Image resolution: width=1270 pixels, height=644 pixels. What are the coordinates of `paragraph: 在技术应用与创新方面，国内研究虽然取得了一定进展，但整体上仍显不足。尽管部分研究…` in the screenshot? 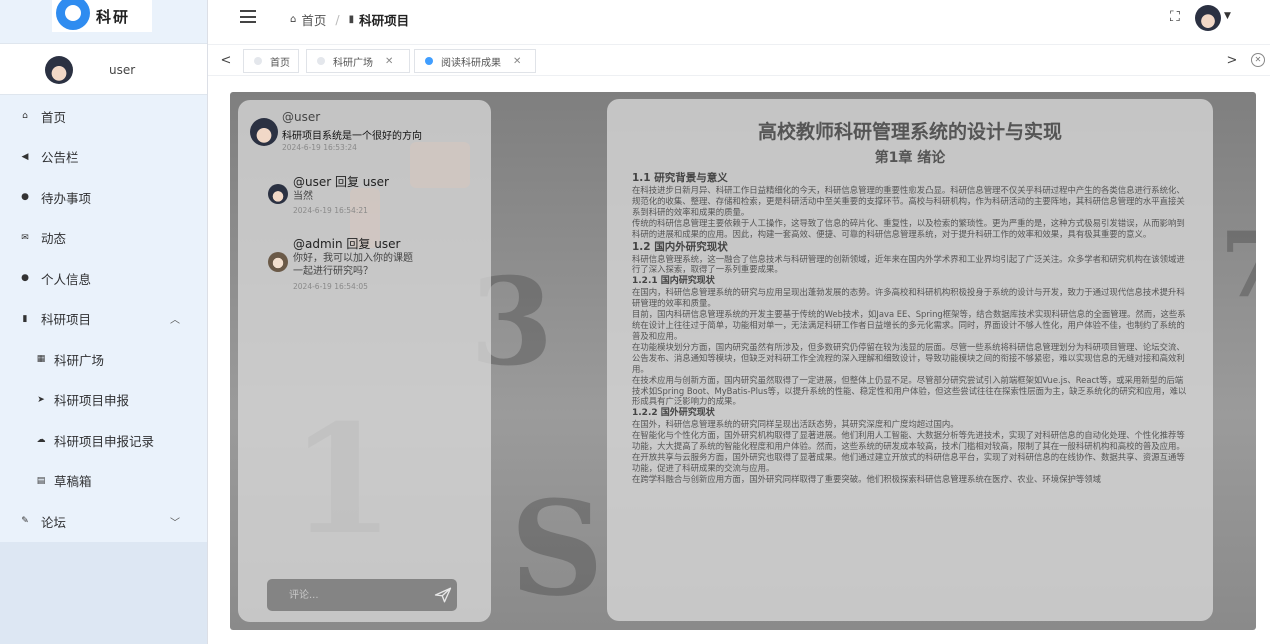 It's located at (909, 390).